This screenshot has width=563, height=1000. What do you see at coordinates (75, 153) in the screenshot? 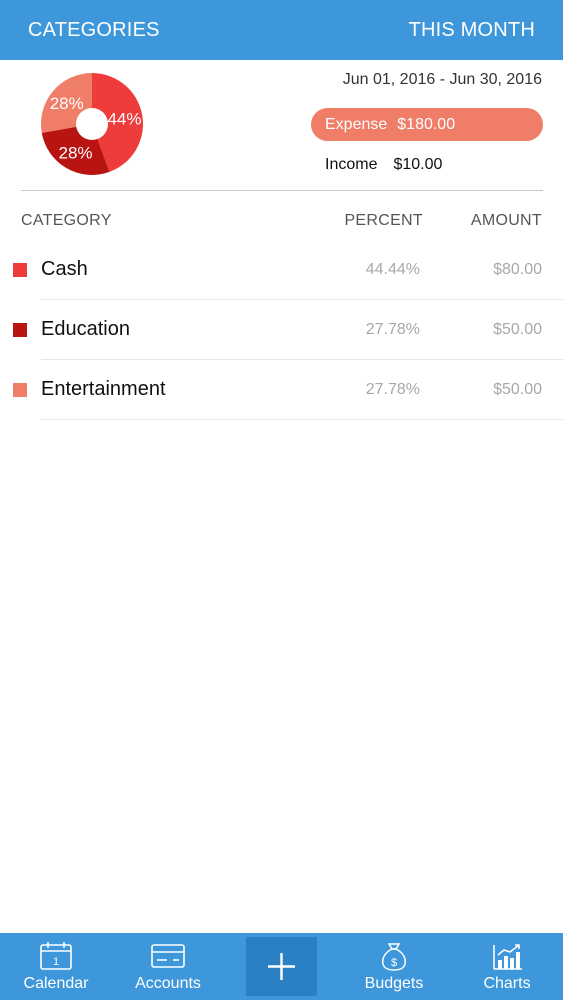
I see `pie-label-education: 28%` at bounding box center [75, 153].